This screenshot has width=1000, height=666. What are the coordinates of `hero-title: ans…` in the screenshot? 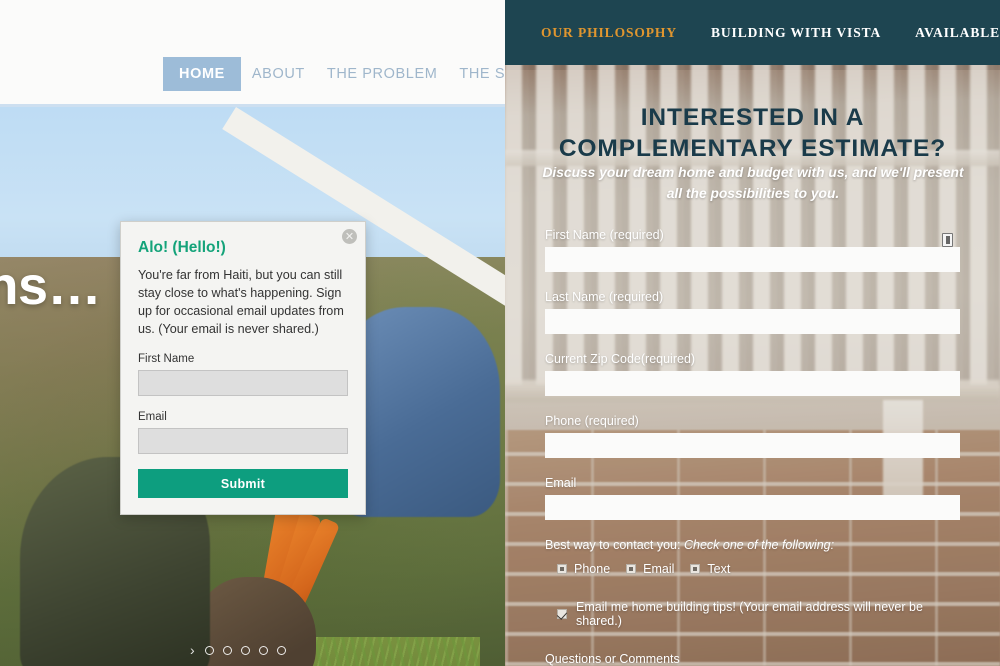 It's located at (51, 286).